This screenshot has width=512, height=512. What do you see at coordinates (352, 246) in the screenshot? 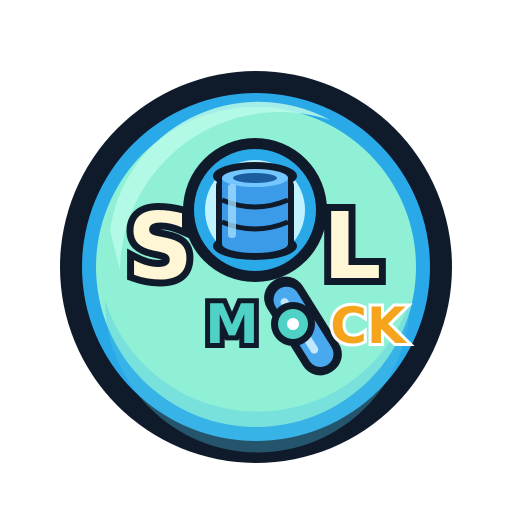
I see `letter-l: L` at bounding box center [352, 246].